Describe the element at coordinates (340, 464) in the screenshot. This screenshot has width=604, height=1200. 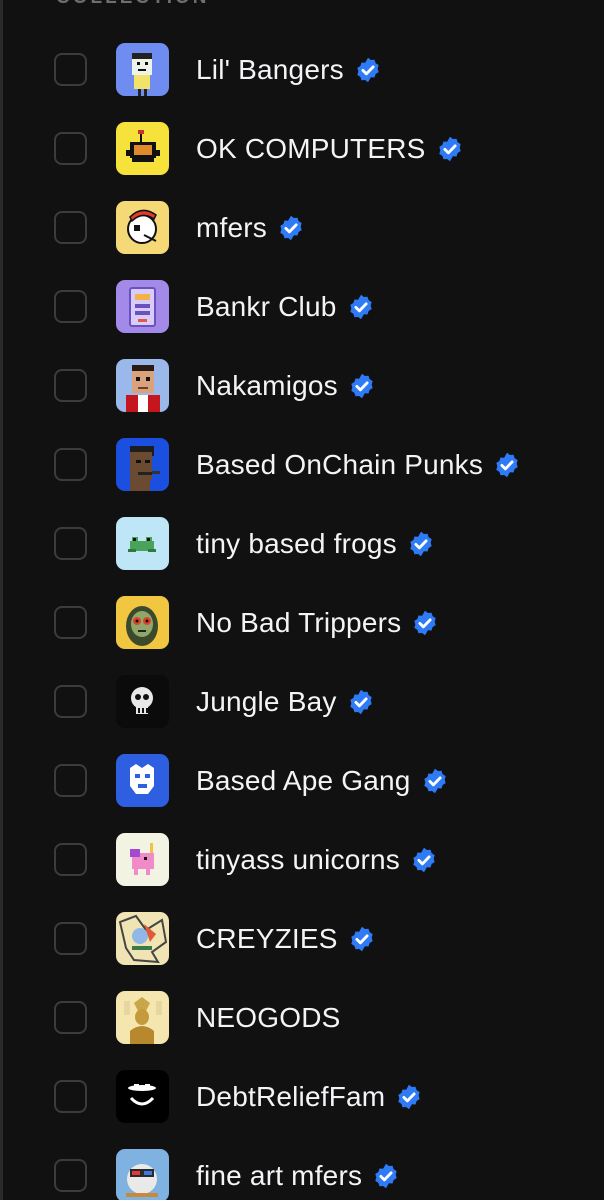
I see `collection-name: Based OnChain Punks` at that location.